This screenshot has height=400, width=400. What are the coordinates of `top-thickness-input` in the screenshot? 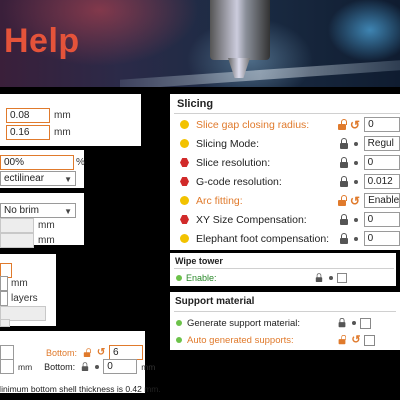 It's located at (7, 366).